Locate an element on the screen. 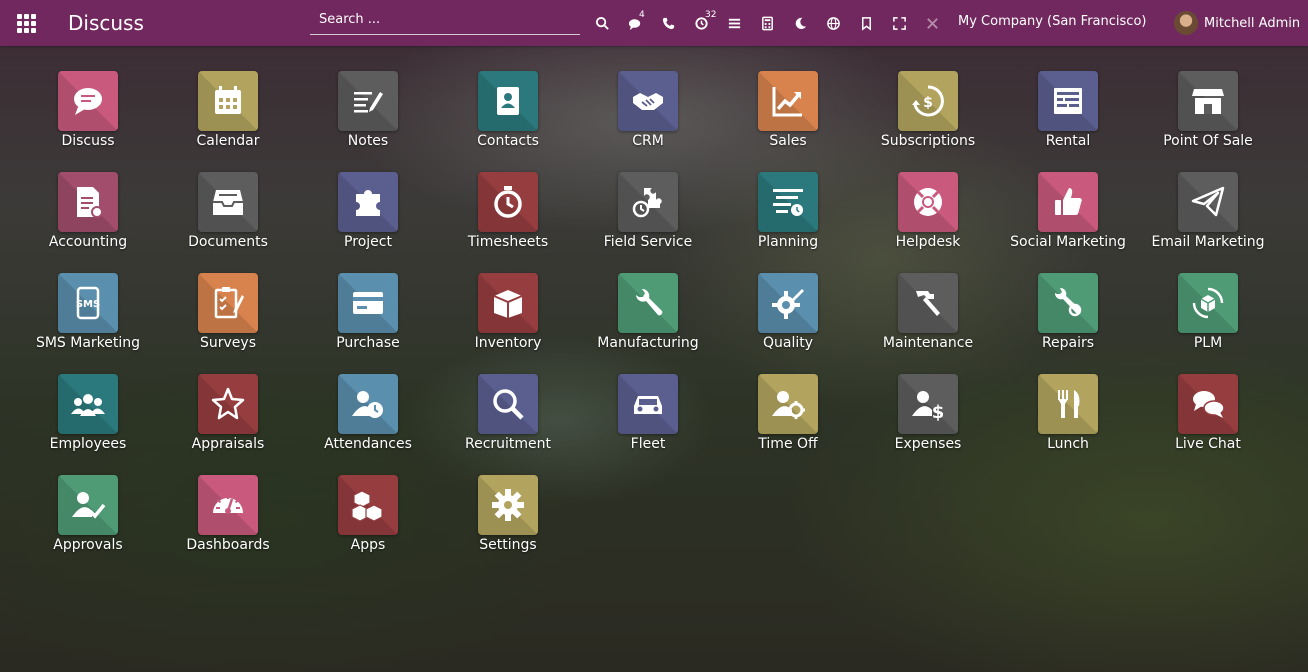  app-fleet: Fleet is located at coordinates (648, 424).